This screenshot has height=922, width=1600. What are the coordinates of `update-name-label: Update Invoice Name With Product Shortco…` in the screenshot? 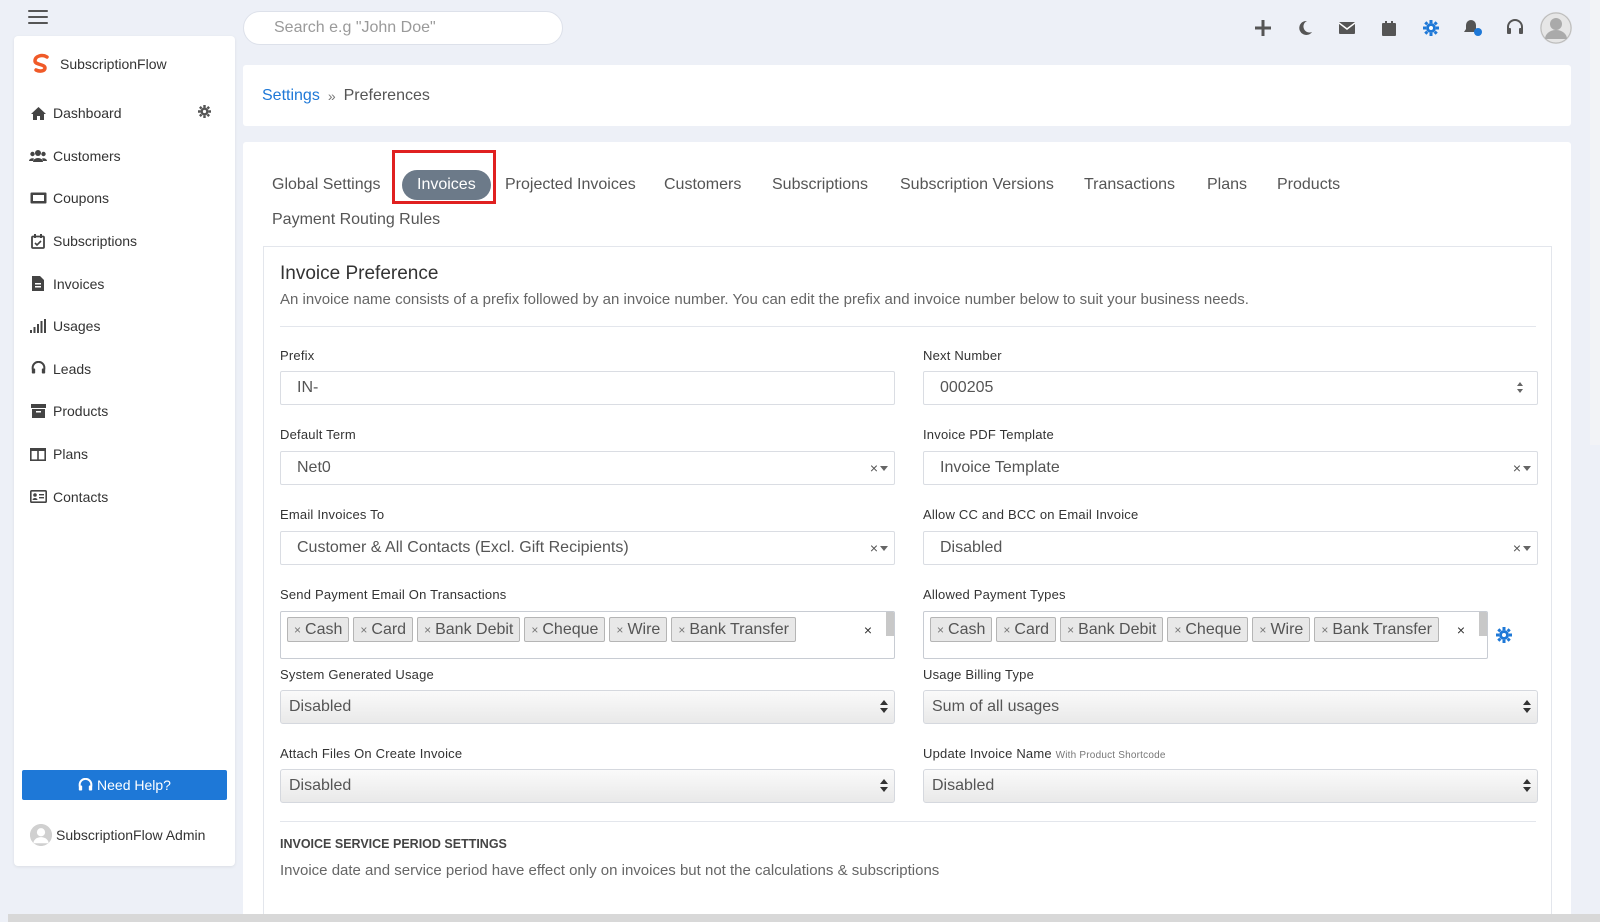 It's located at (1044, 753).